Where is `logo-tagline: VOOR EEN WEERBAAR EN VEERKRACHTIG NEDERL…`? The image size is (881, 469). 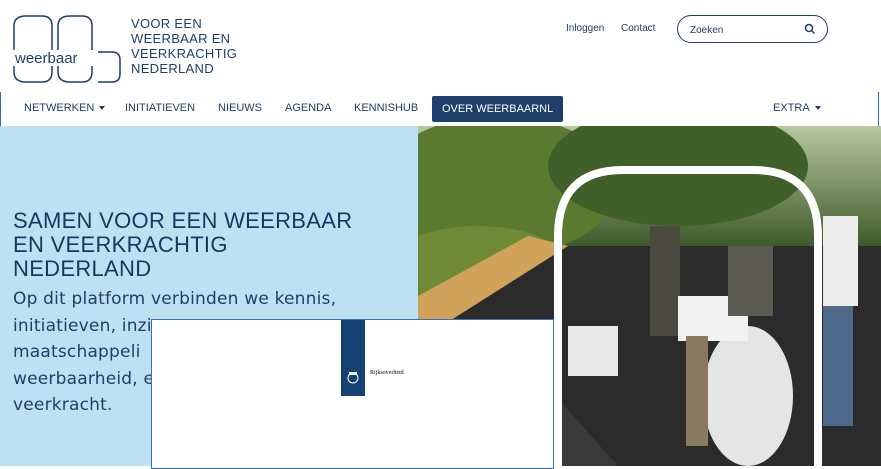
logo-tagline: VOOR EEN WEERBAAR EN VEERKRACHTIG NEDERL… is located at coordinates (201, 46).